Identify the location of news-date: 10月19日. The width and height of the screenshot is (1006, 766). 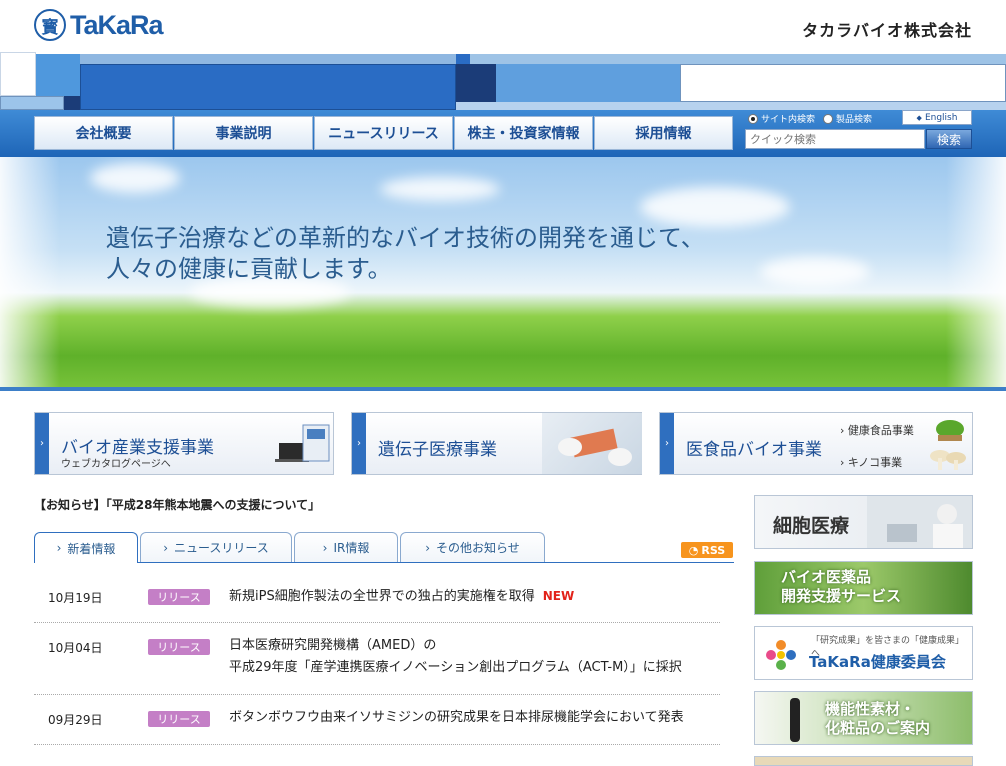
(75, 598).